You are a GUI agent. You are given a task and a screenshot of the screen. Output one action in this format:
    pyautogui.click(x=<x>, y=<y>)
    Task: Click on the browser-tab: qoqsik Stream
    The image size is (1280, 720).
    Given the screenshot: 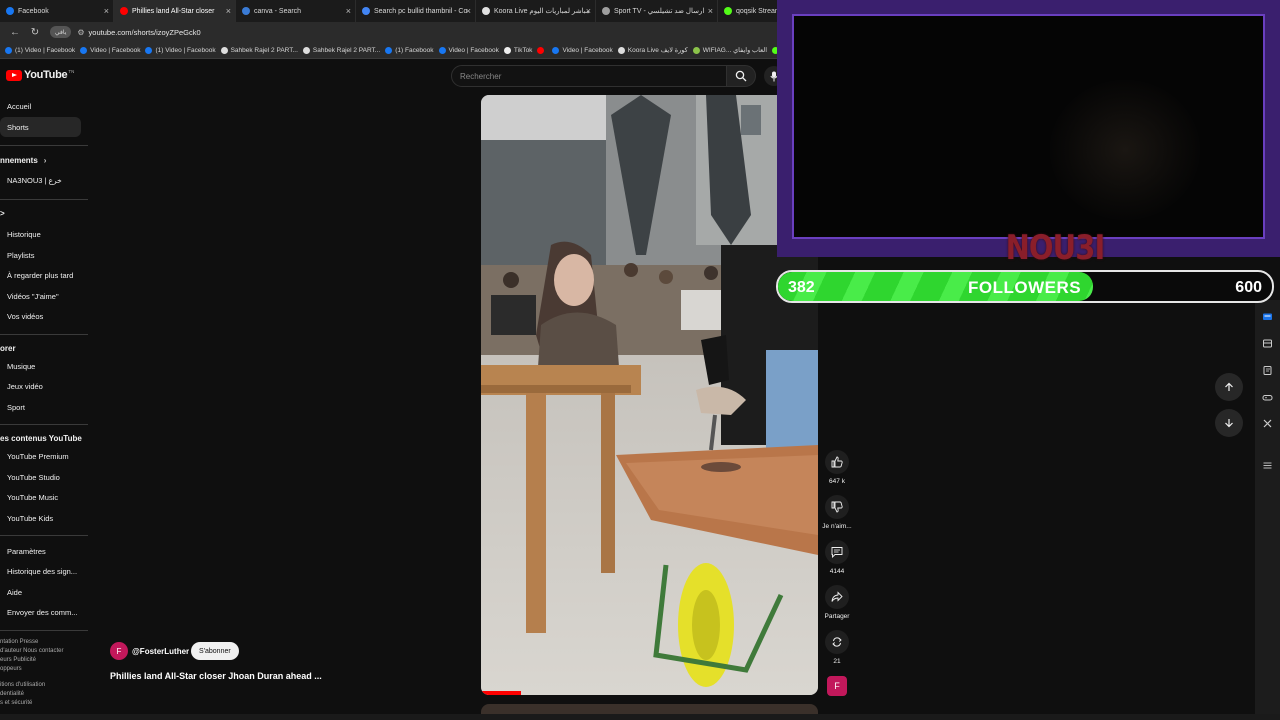 What is the action you would take?
    pyautogui.click(x=748, y=11)
    